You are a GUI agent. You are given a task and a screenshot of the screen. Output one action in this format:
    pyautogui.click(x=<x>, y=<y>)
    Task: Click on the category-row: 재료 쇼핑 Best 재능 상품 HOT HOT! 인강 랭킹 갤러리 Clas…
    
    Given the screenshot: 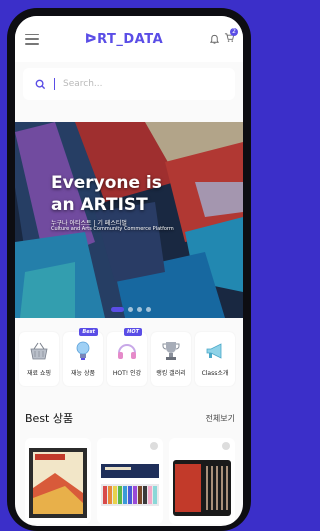 What is the action you would take?
    pyautogui.click(x=127, y=357)
    